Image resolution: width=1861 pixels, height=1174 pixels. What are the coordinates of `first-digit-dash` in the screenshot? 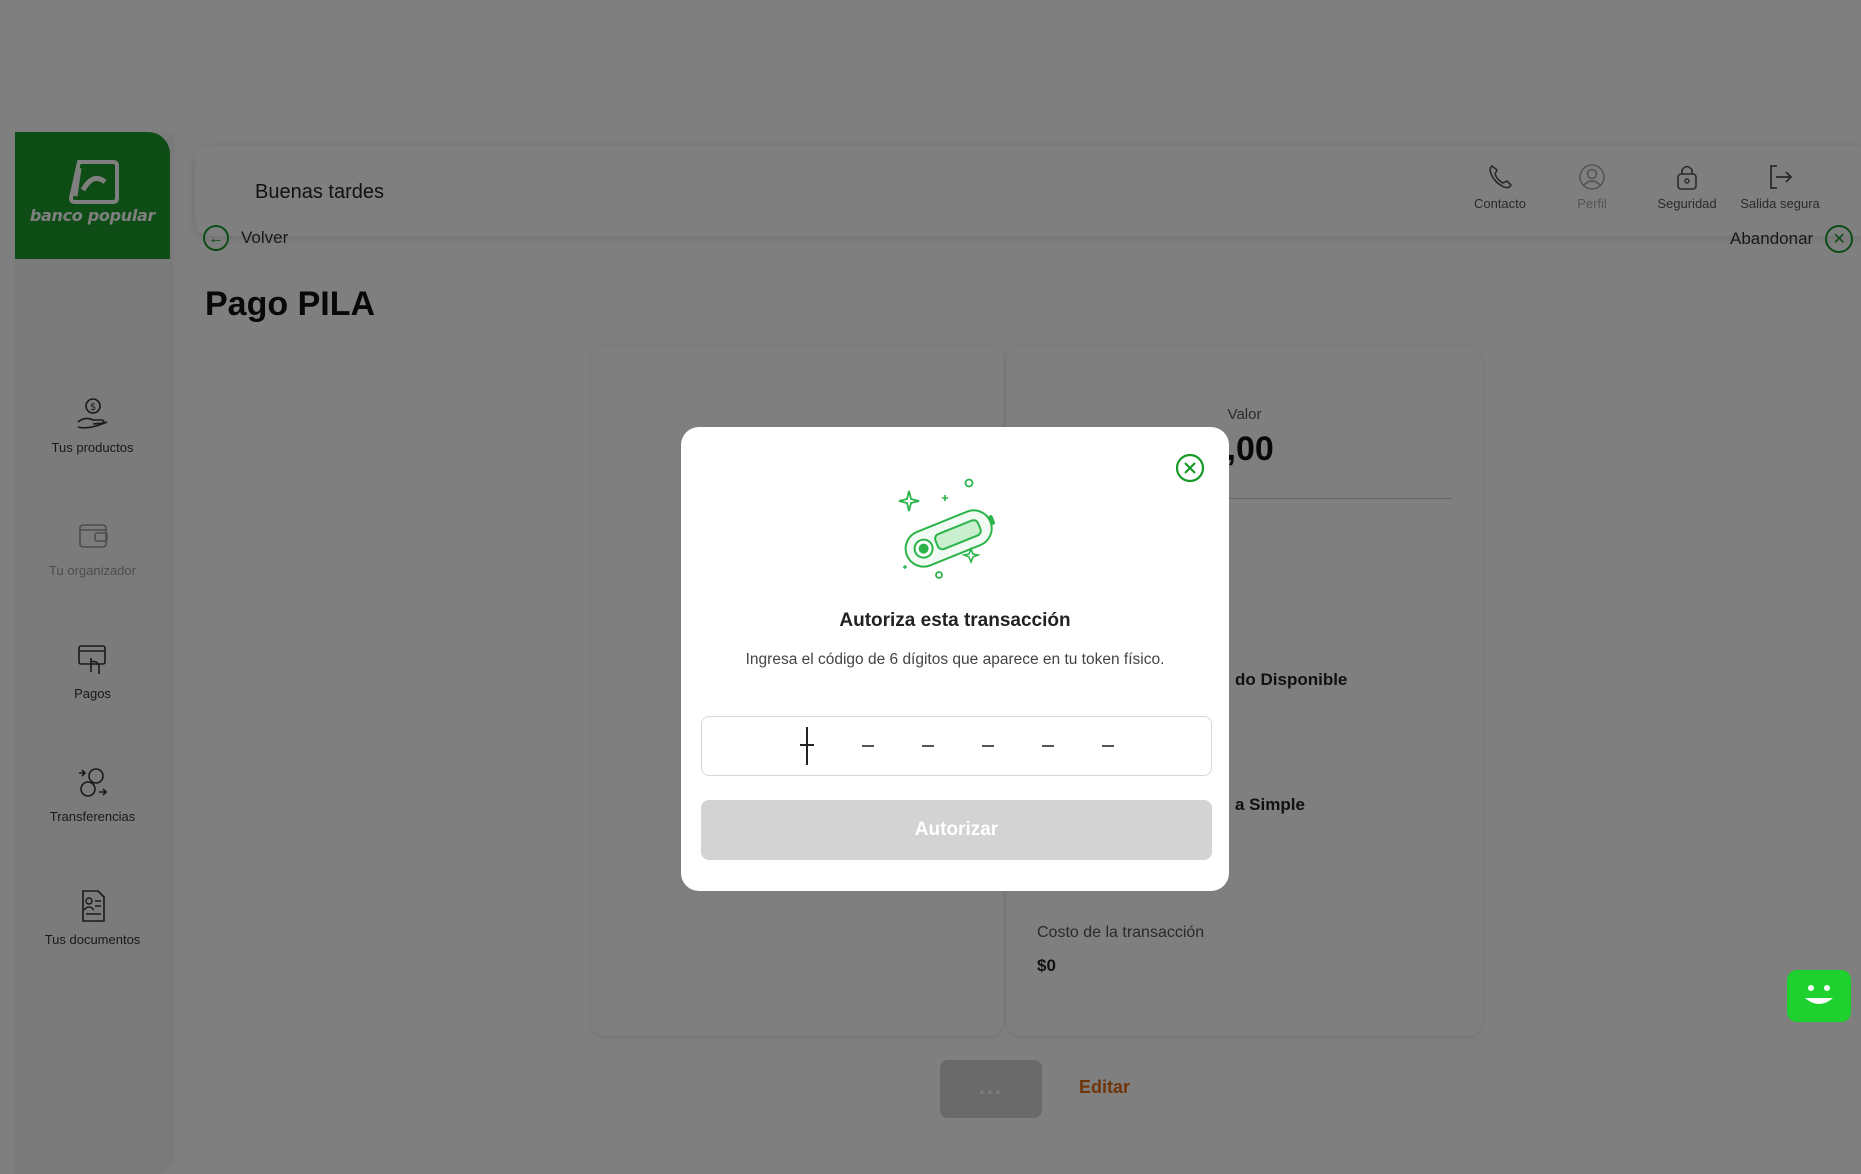 It's located at (807, 745).